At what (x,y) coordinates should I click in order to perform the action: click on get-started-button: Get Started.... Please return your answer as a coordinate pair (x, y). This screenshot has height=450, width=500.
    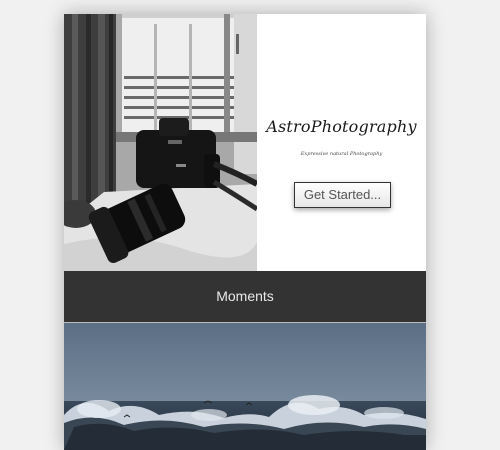
    Looking at the image, I should click on (342, 195).